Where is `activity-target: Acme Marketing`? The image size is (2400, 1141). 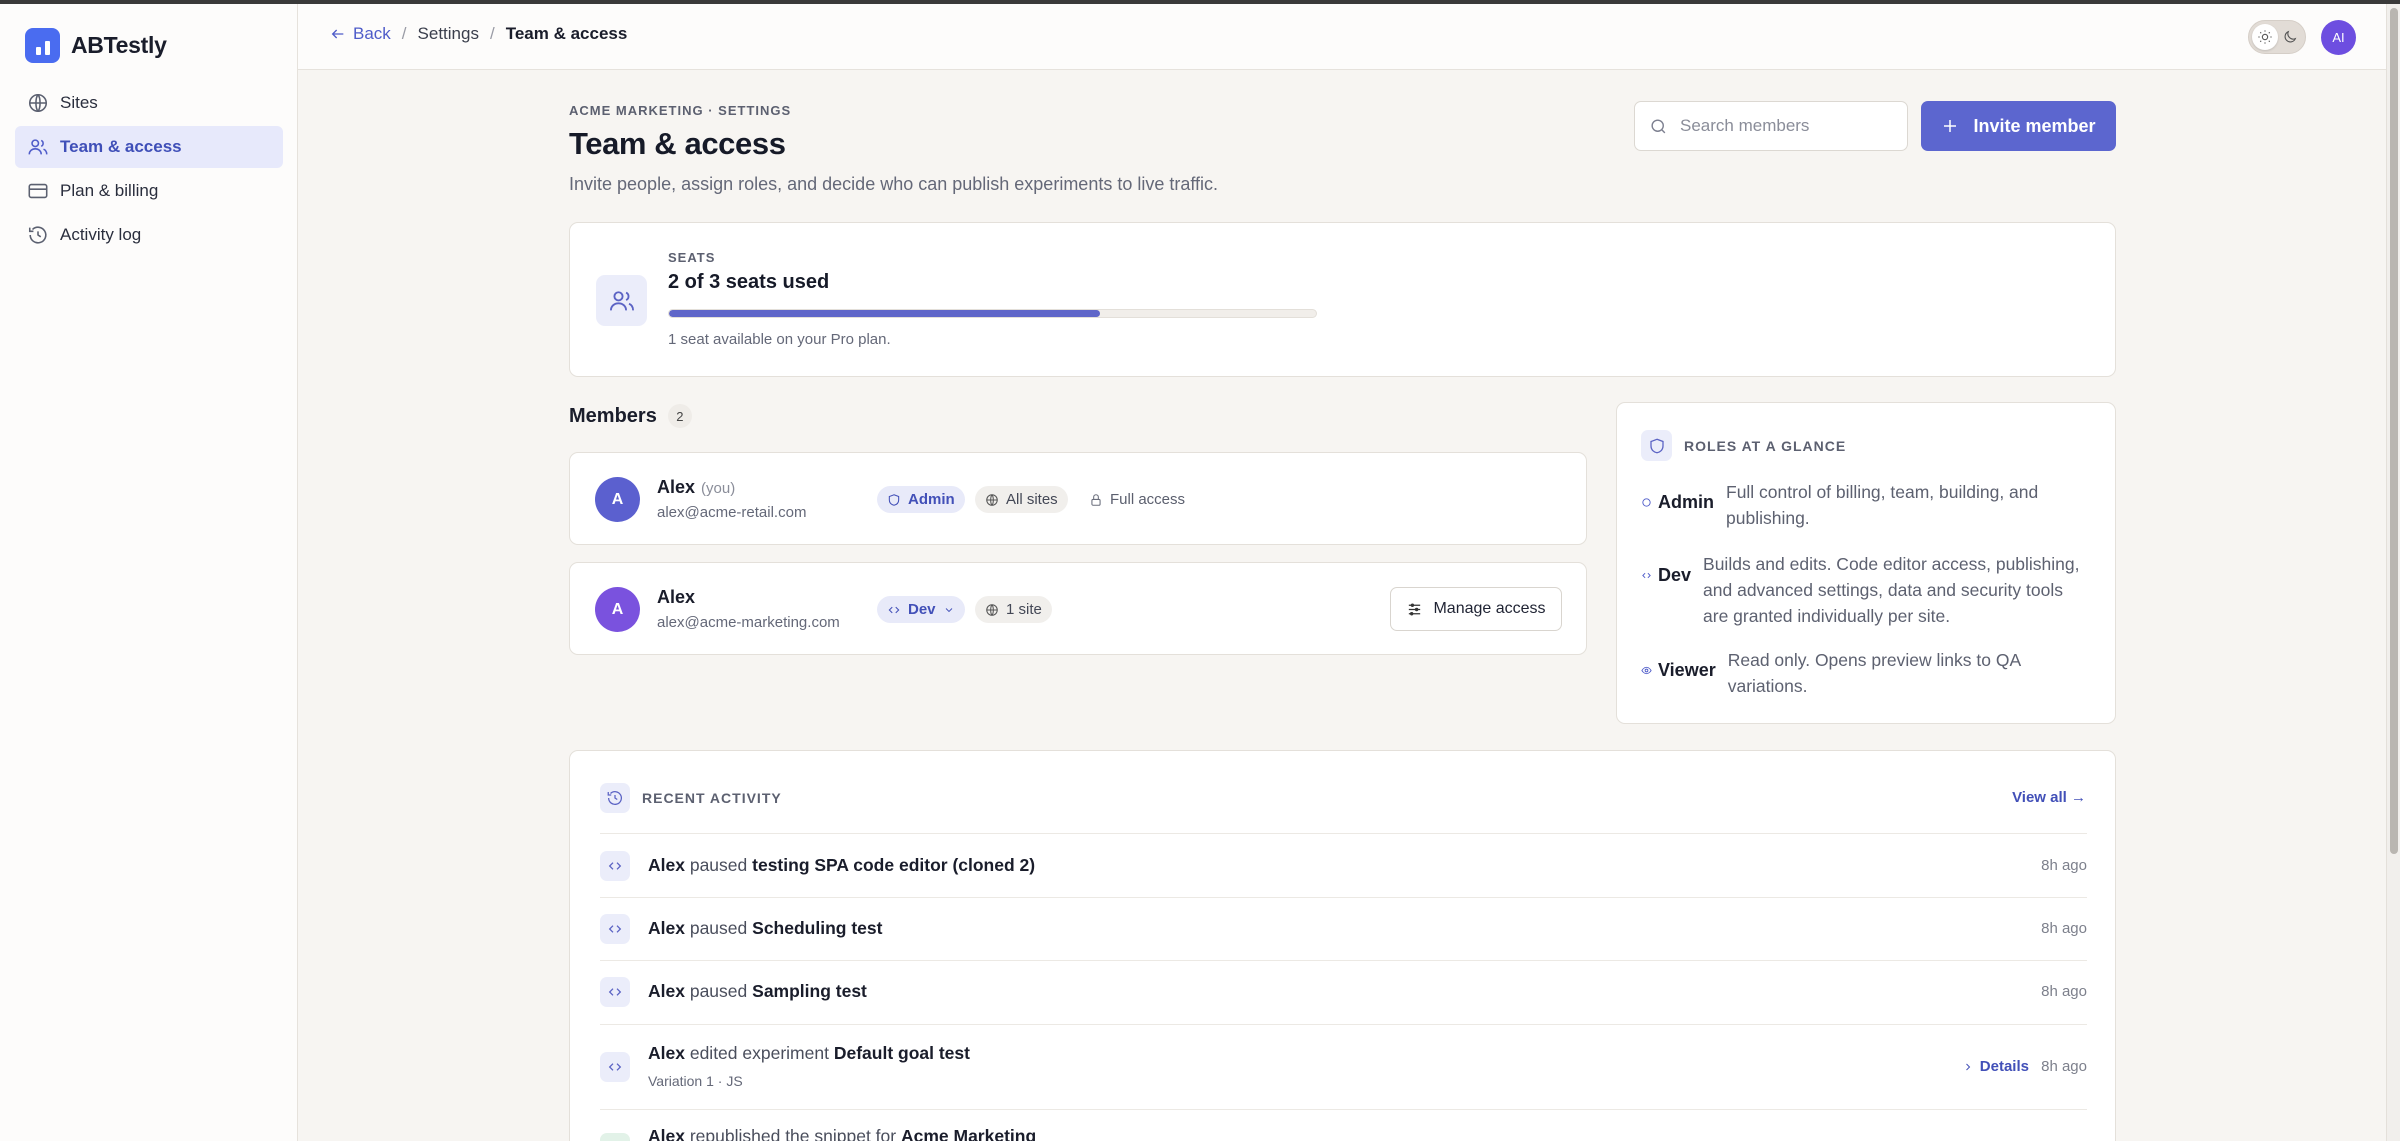 activity-target: Acme Marketing is located at coordinates (968, 1133).